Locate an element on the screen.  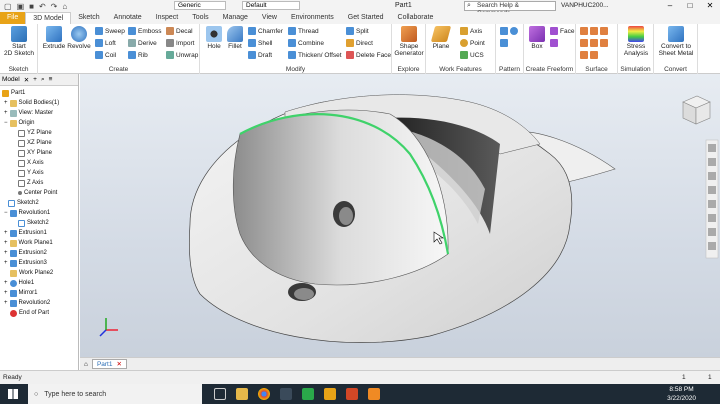
app-orange-icon is located at coordinates (374, 394).